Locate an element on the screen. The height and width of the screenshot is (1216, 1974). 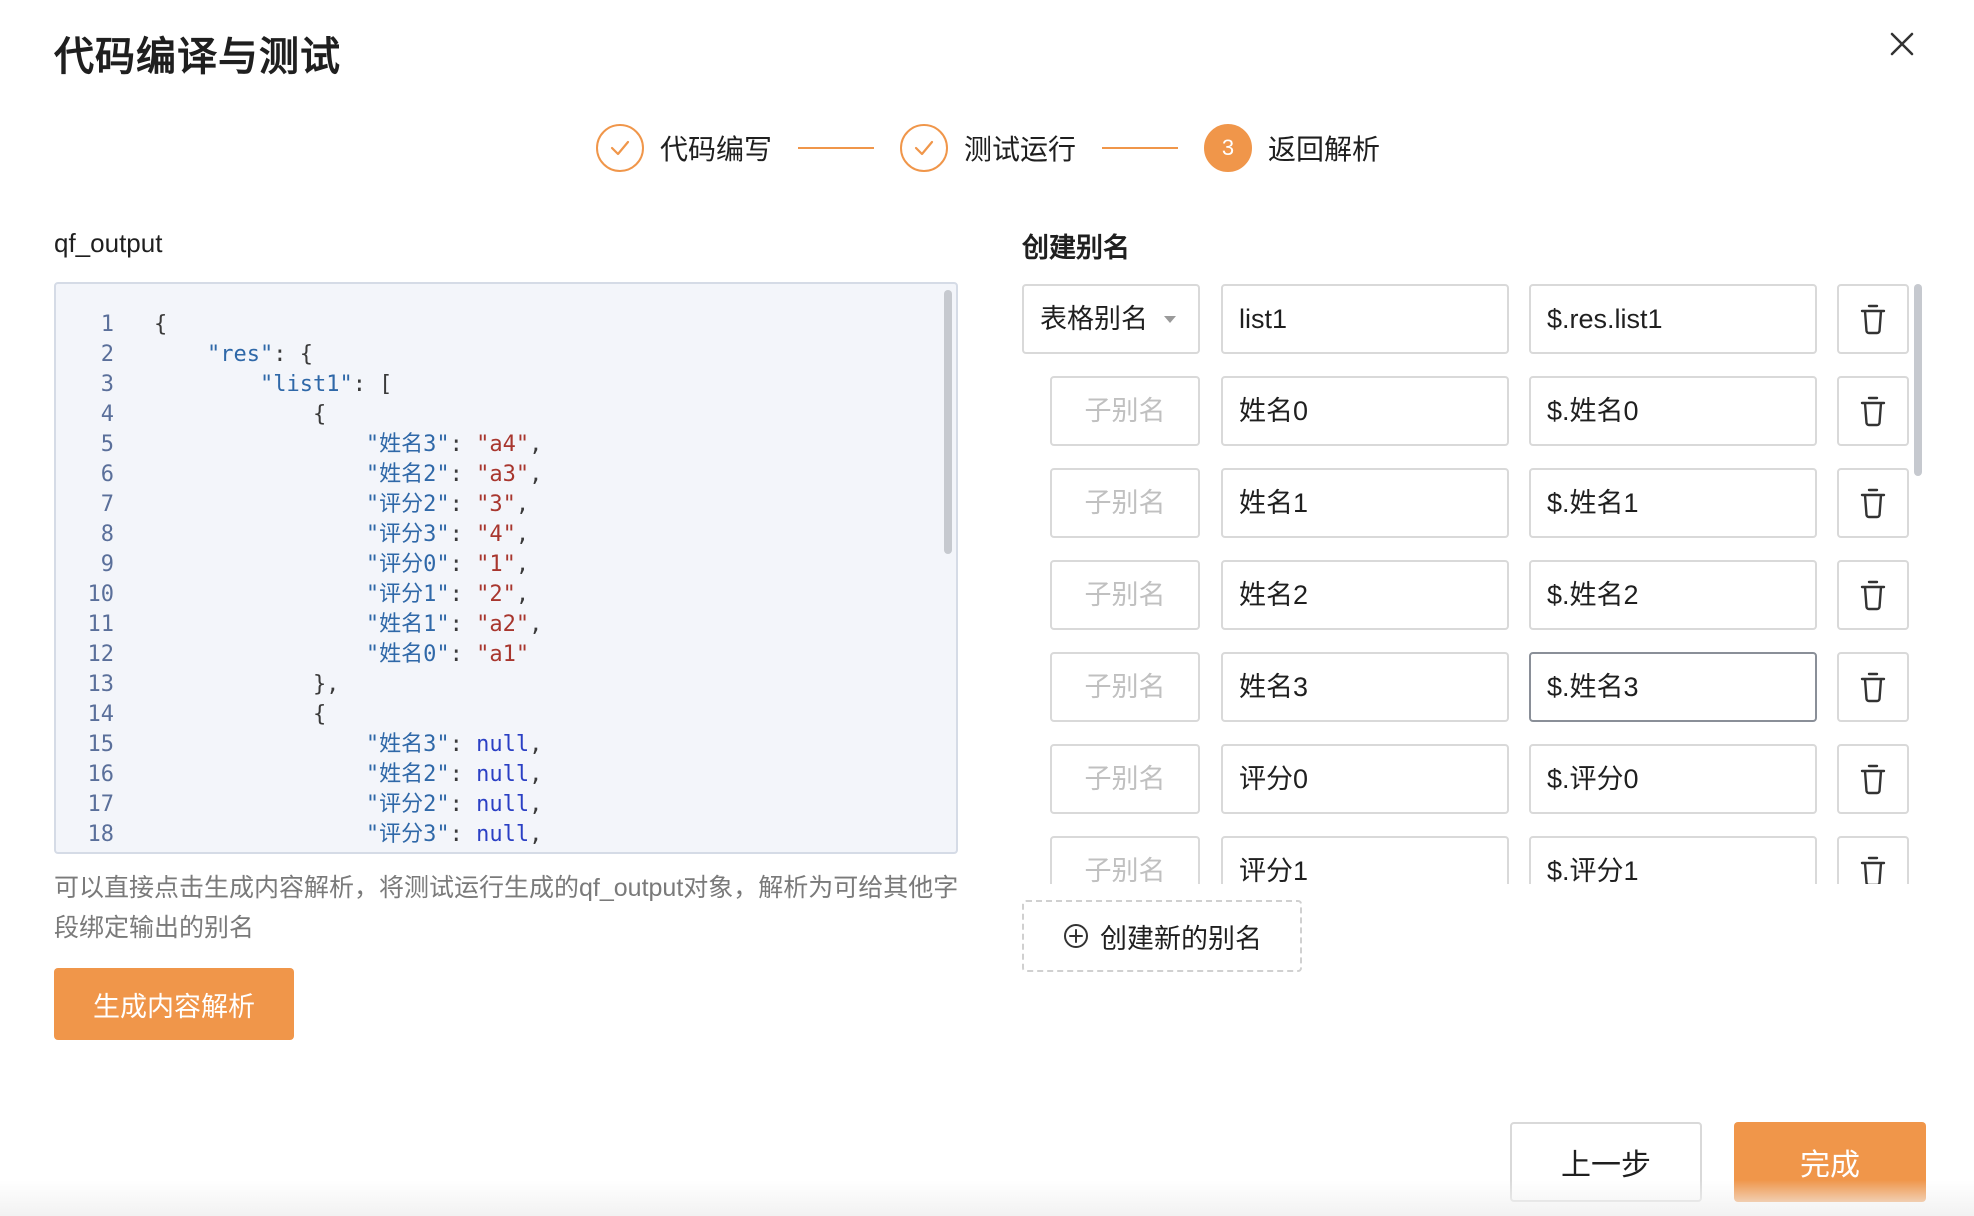
step-test-run: 测试运行 is located at coordinates (988, 148).